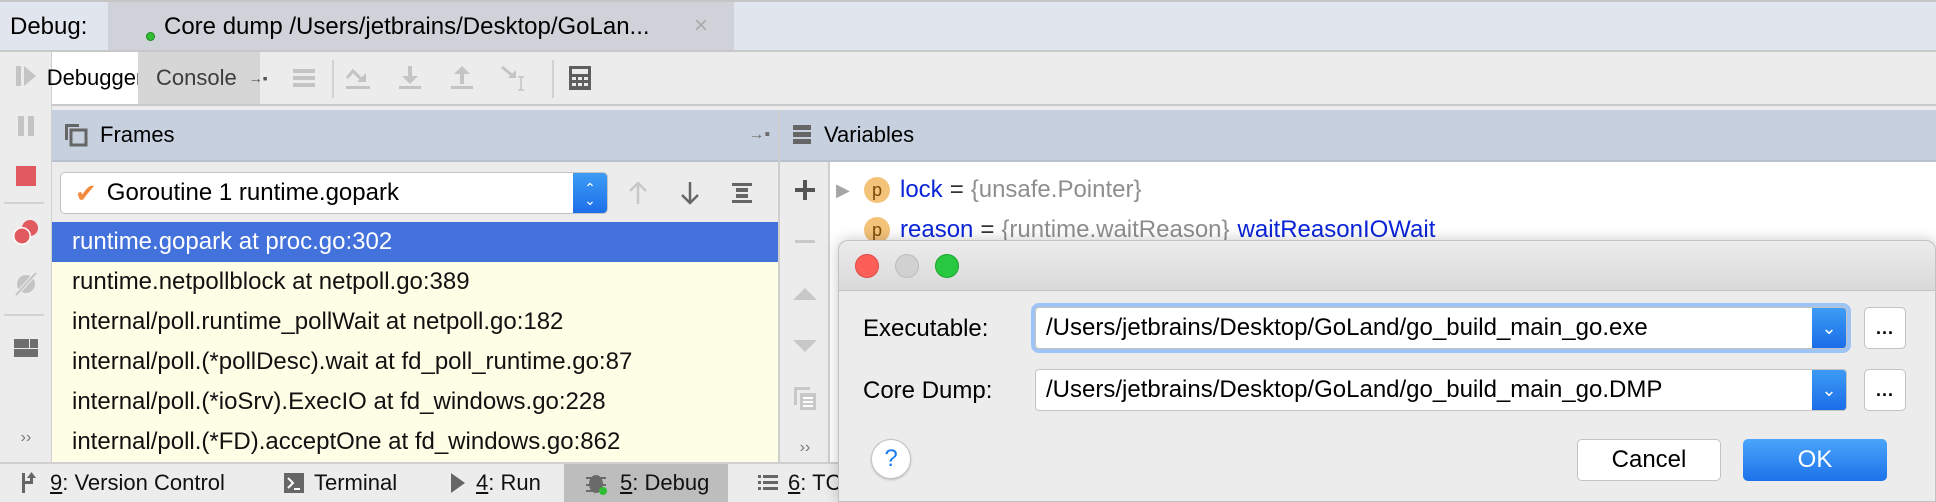 This screenshot has width=1936, height=502. I want to click on stop-button, so click(26, 176).